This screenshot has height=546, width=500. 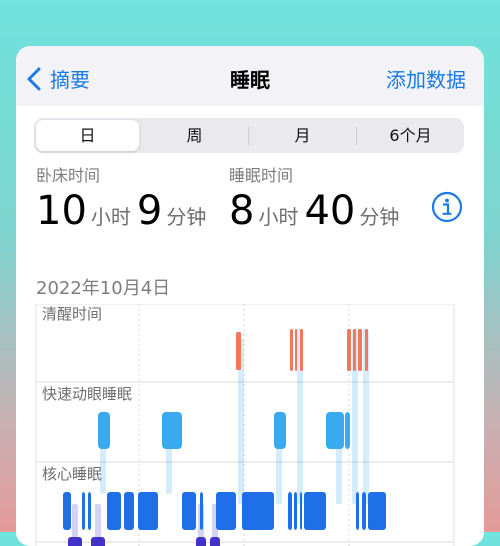 What do you see at coordinates (447, 207) in the screenshot?
I see `info-icon` at bounding box center [447, 207].